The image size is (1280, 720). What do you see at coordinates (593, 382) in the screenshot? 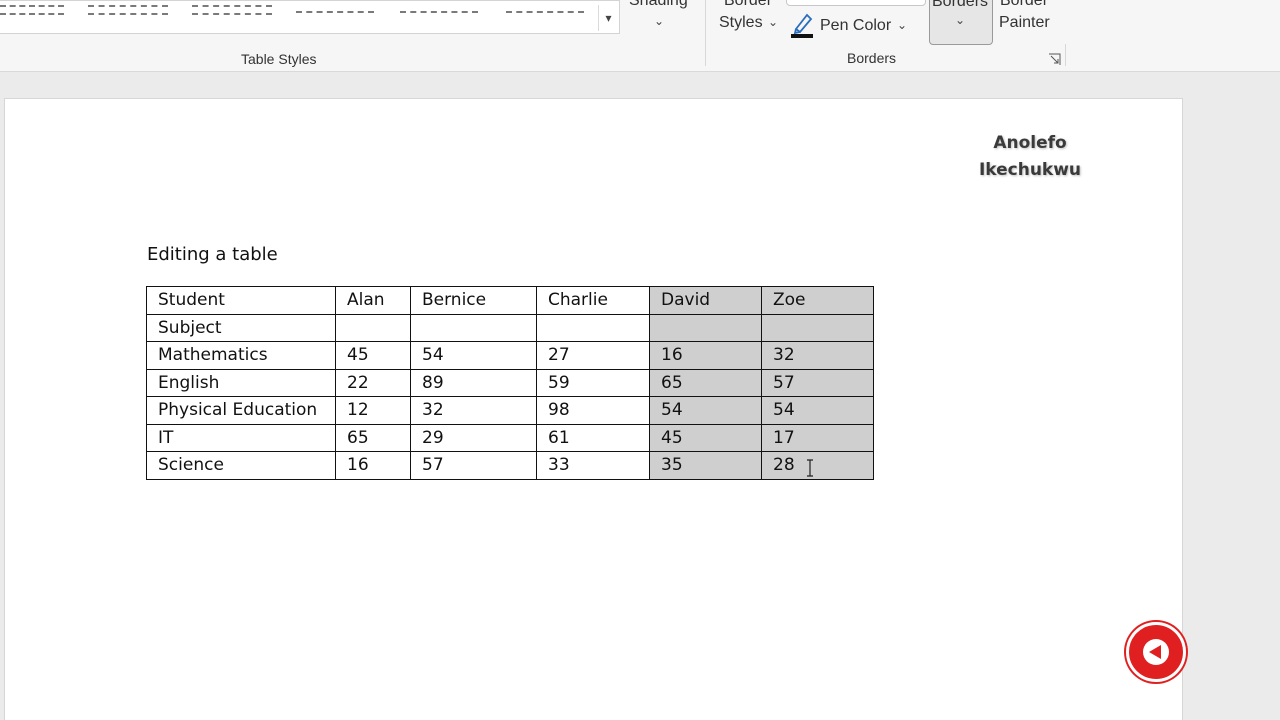
I see `table-cell: 59` at bounding box center [593, 382].